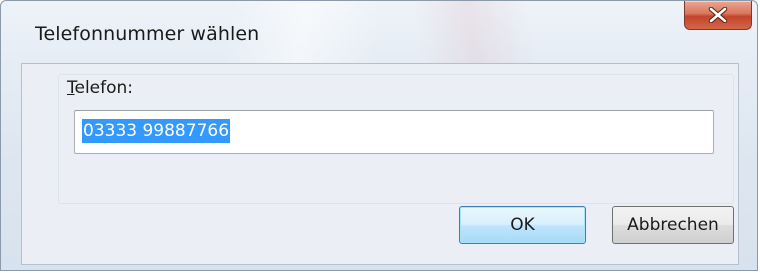 The image size is (760, 273). What do you see at coordinates (156, 131) in the screenshot?
I see `phone-input-value: 03333 99887766` at bounding box center [156, 131].